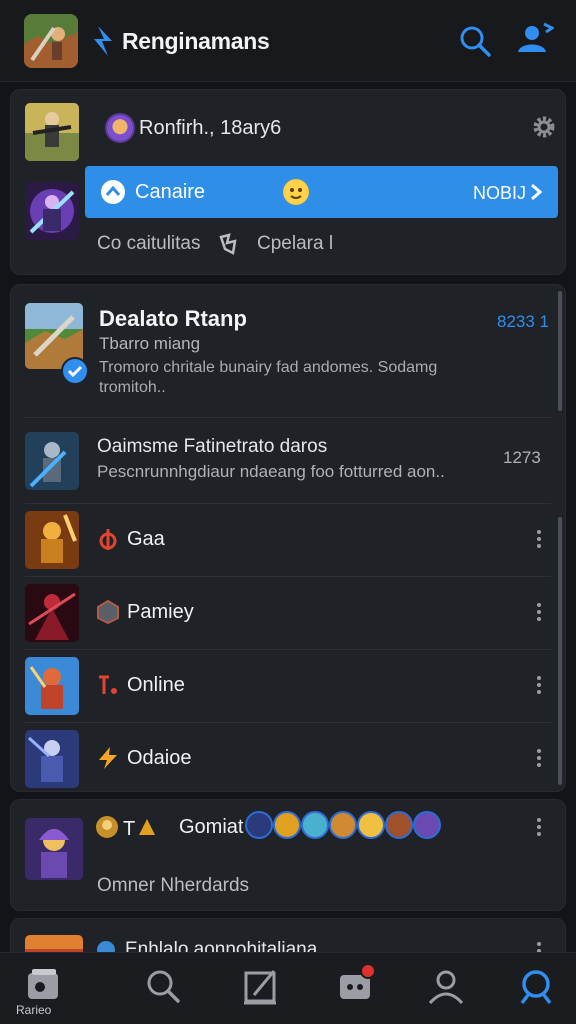 Image resolution: width=576 pixels, height=1024 pixels. What do you see at coordinates (295, 243) in the screenshot?
I see `account-footer-right: Cpelara l` at bounding box center [295, 243].